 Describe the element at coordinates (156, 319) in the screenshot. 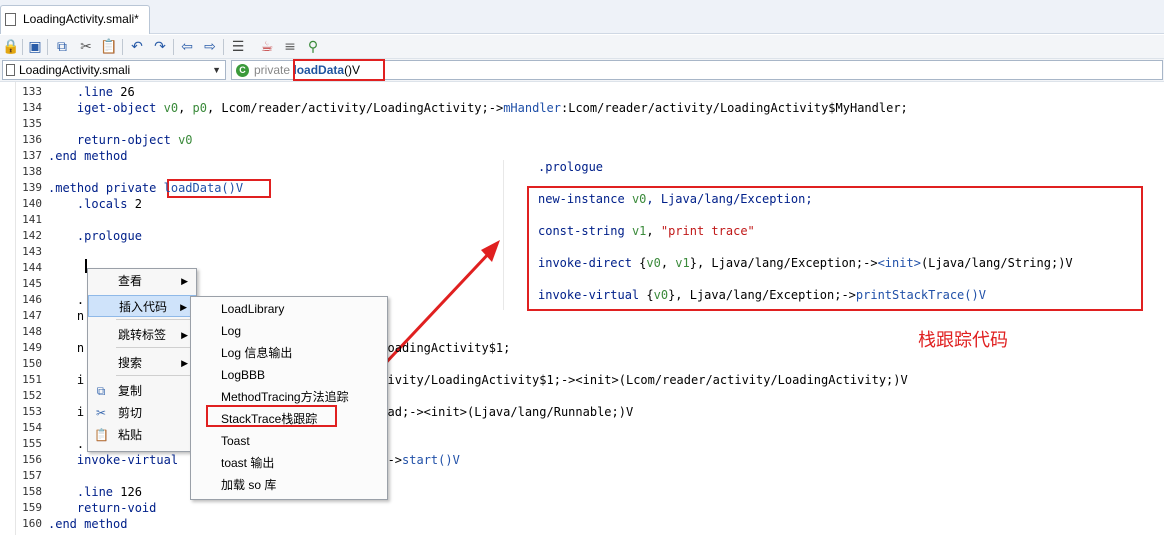

I see `menu-separator` at that location.